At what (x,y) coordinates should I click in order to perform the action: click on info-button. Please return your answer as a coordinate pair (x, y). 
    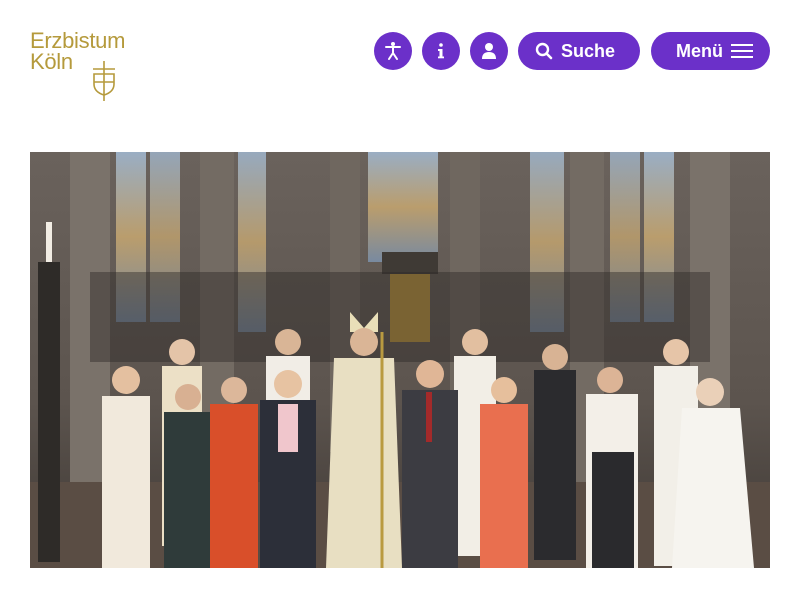
    Looking at the image, I should click on (441, 51).